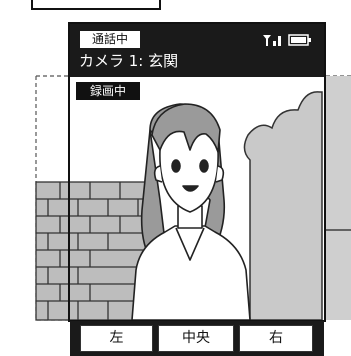 The image size is (351, 356). I want to click on left-soft-key: 左, so click(116, 338).